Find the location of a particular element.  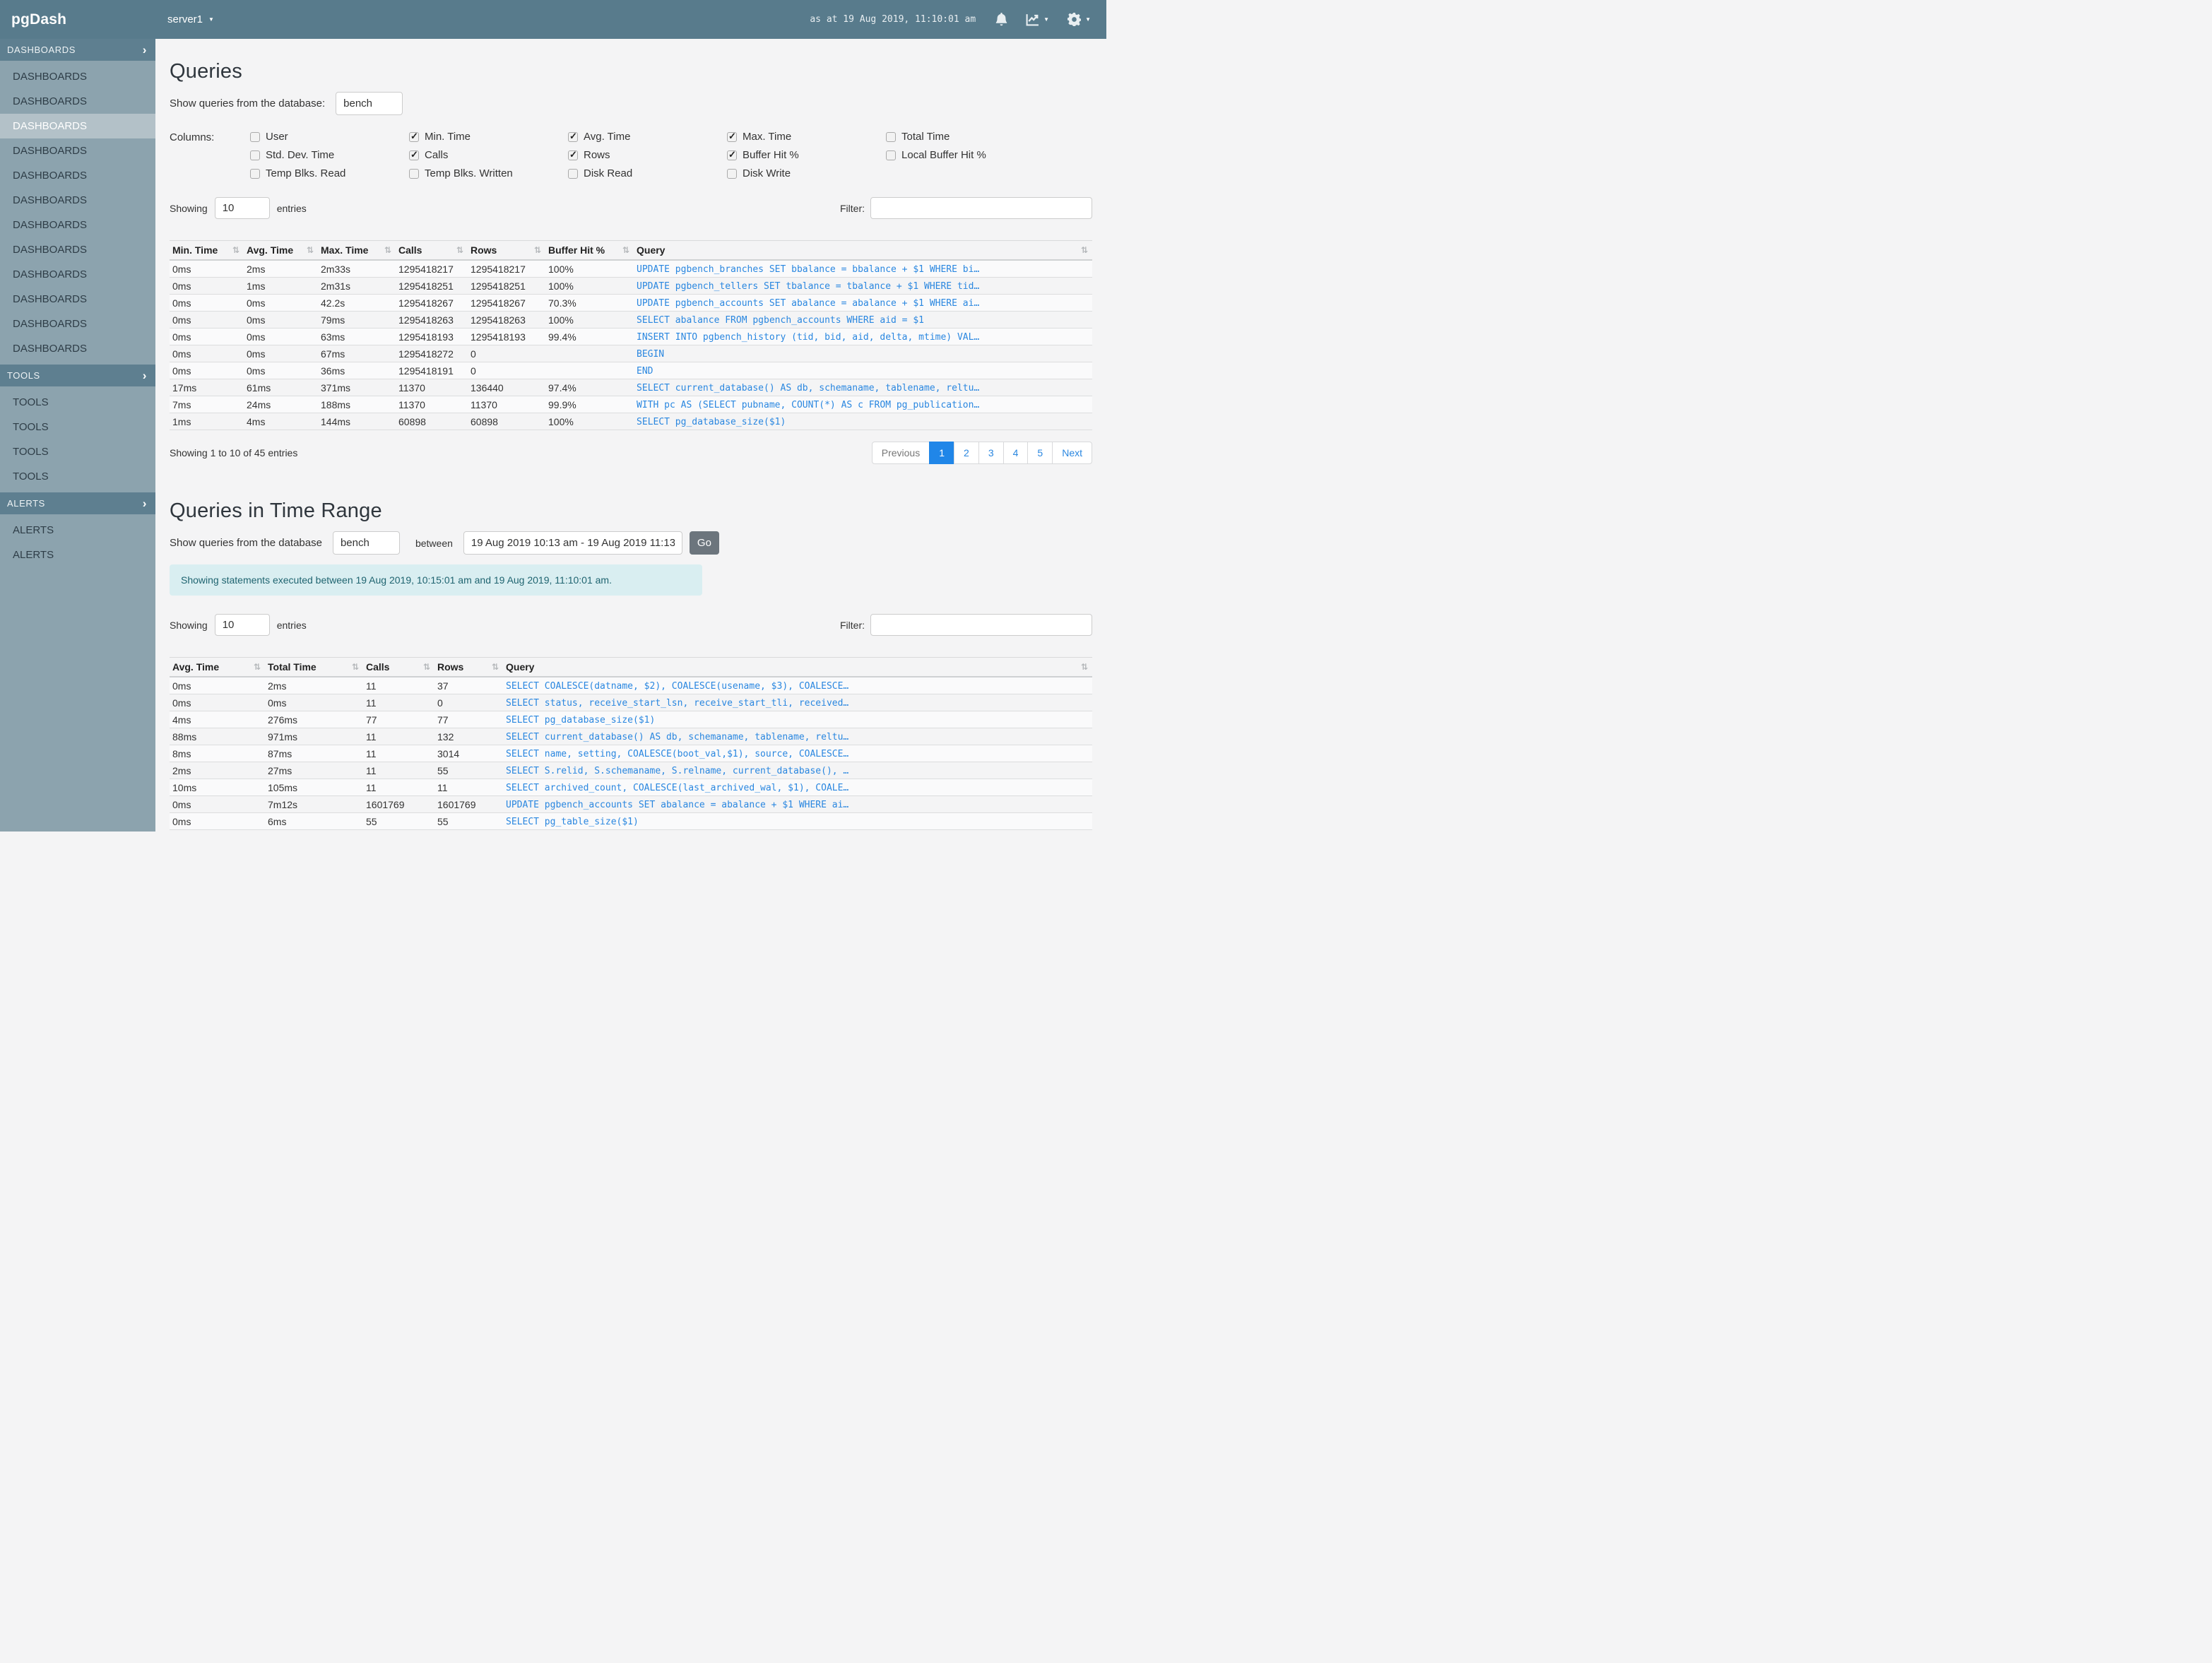

column-toggle: Calls is located at coordinates (488, 155).